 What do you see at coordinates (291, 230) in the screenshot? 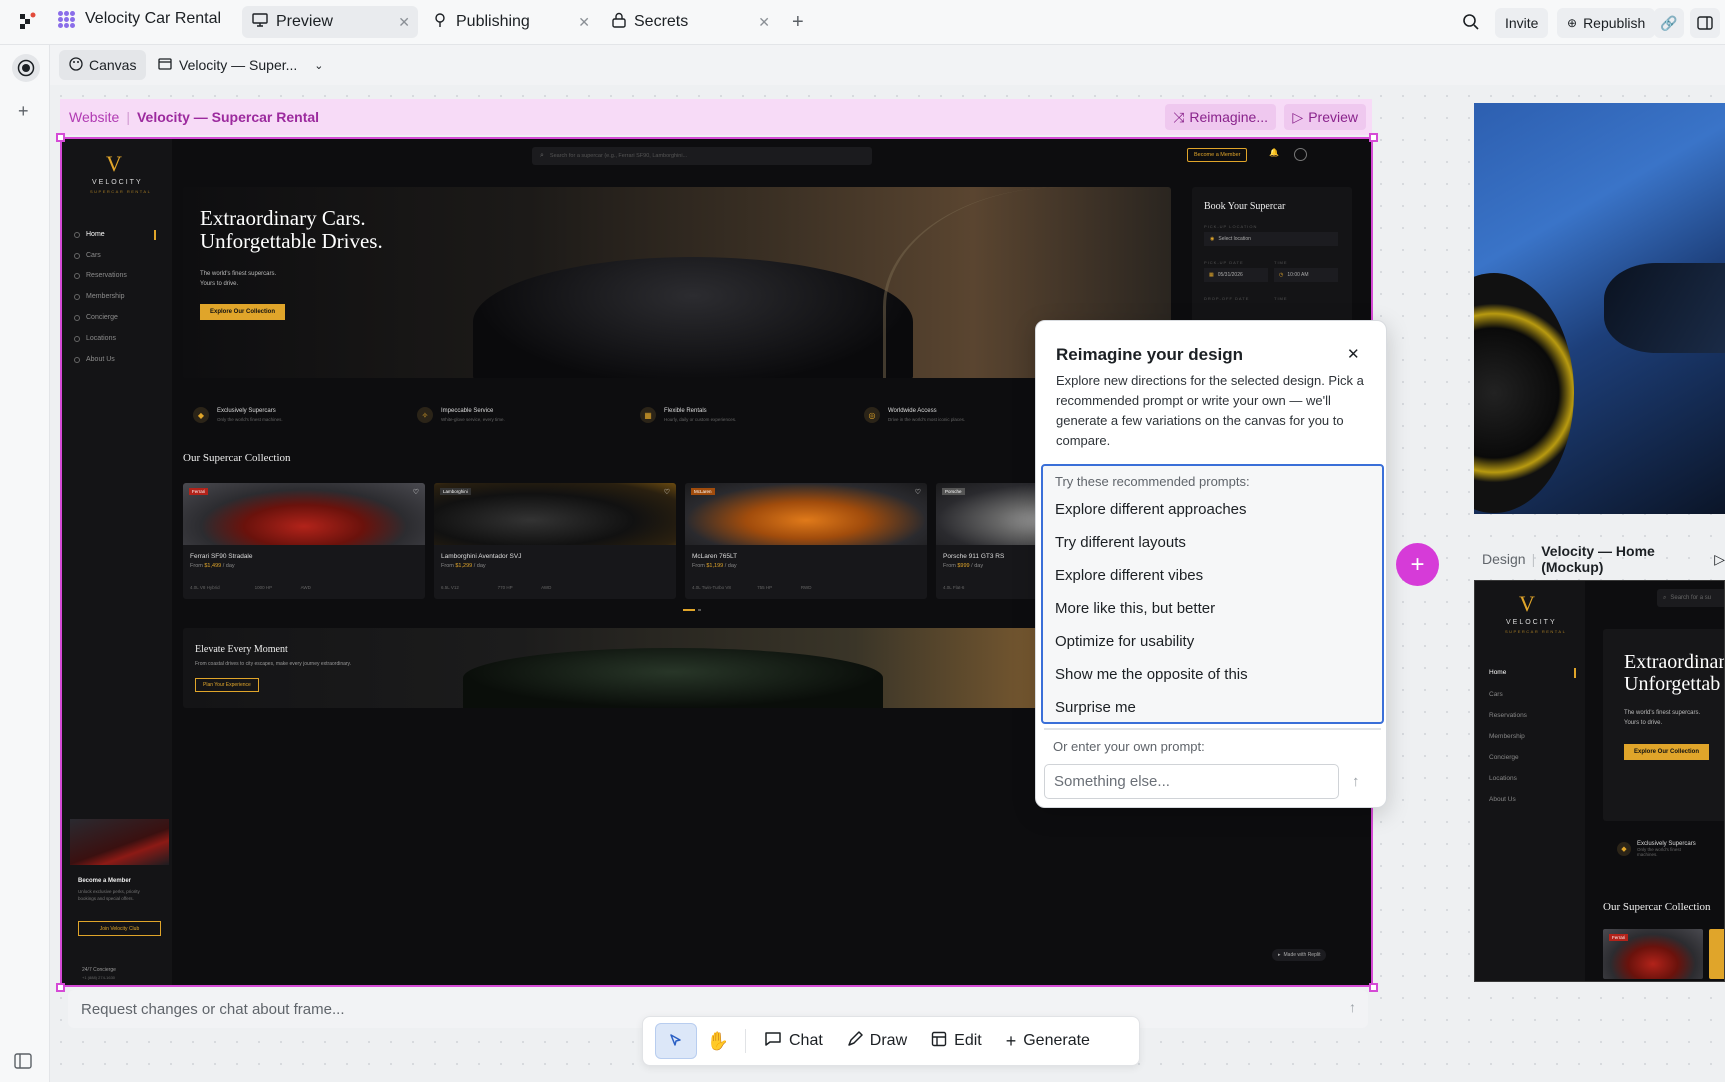
I see `hero-title: Extraordinary Cars. Unforgettable Drives.` at bounding box center [291, 230].